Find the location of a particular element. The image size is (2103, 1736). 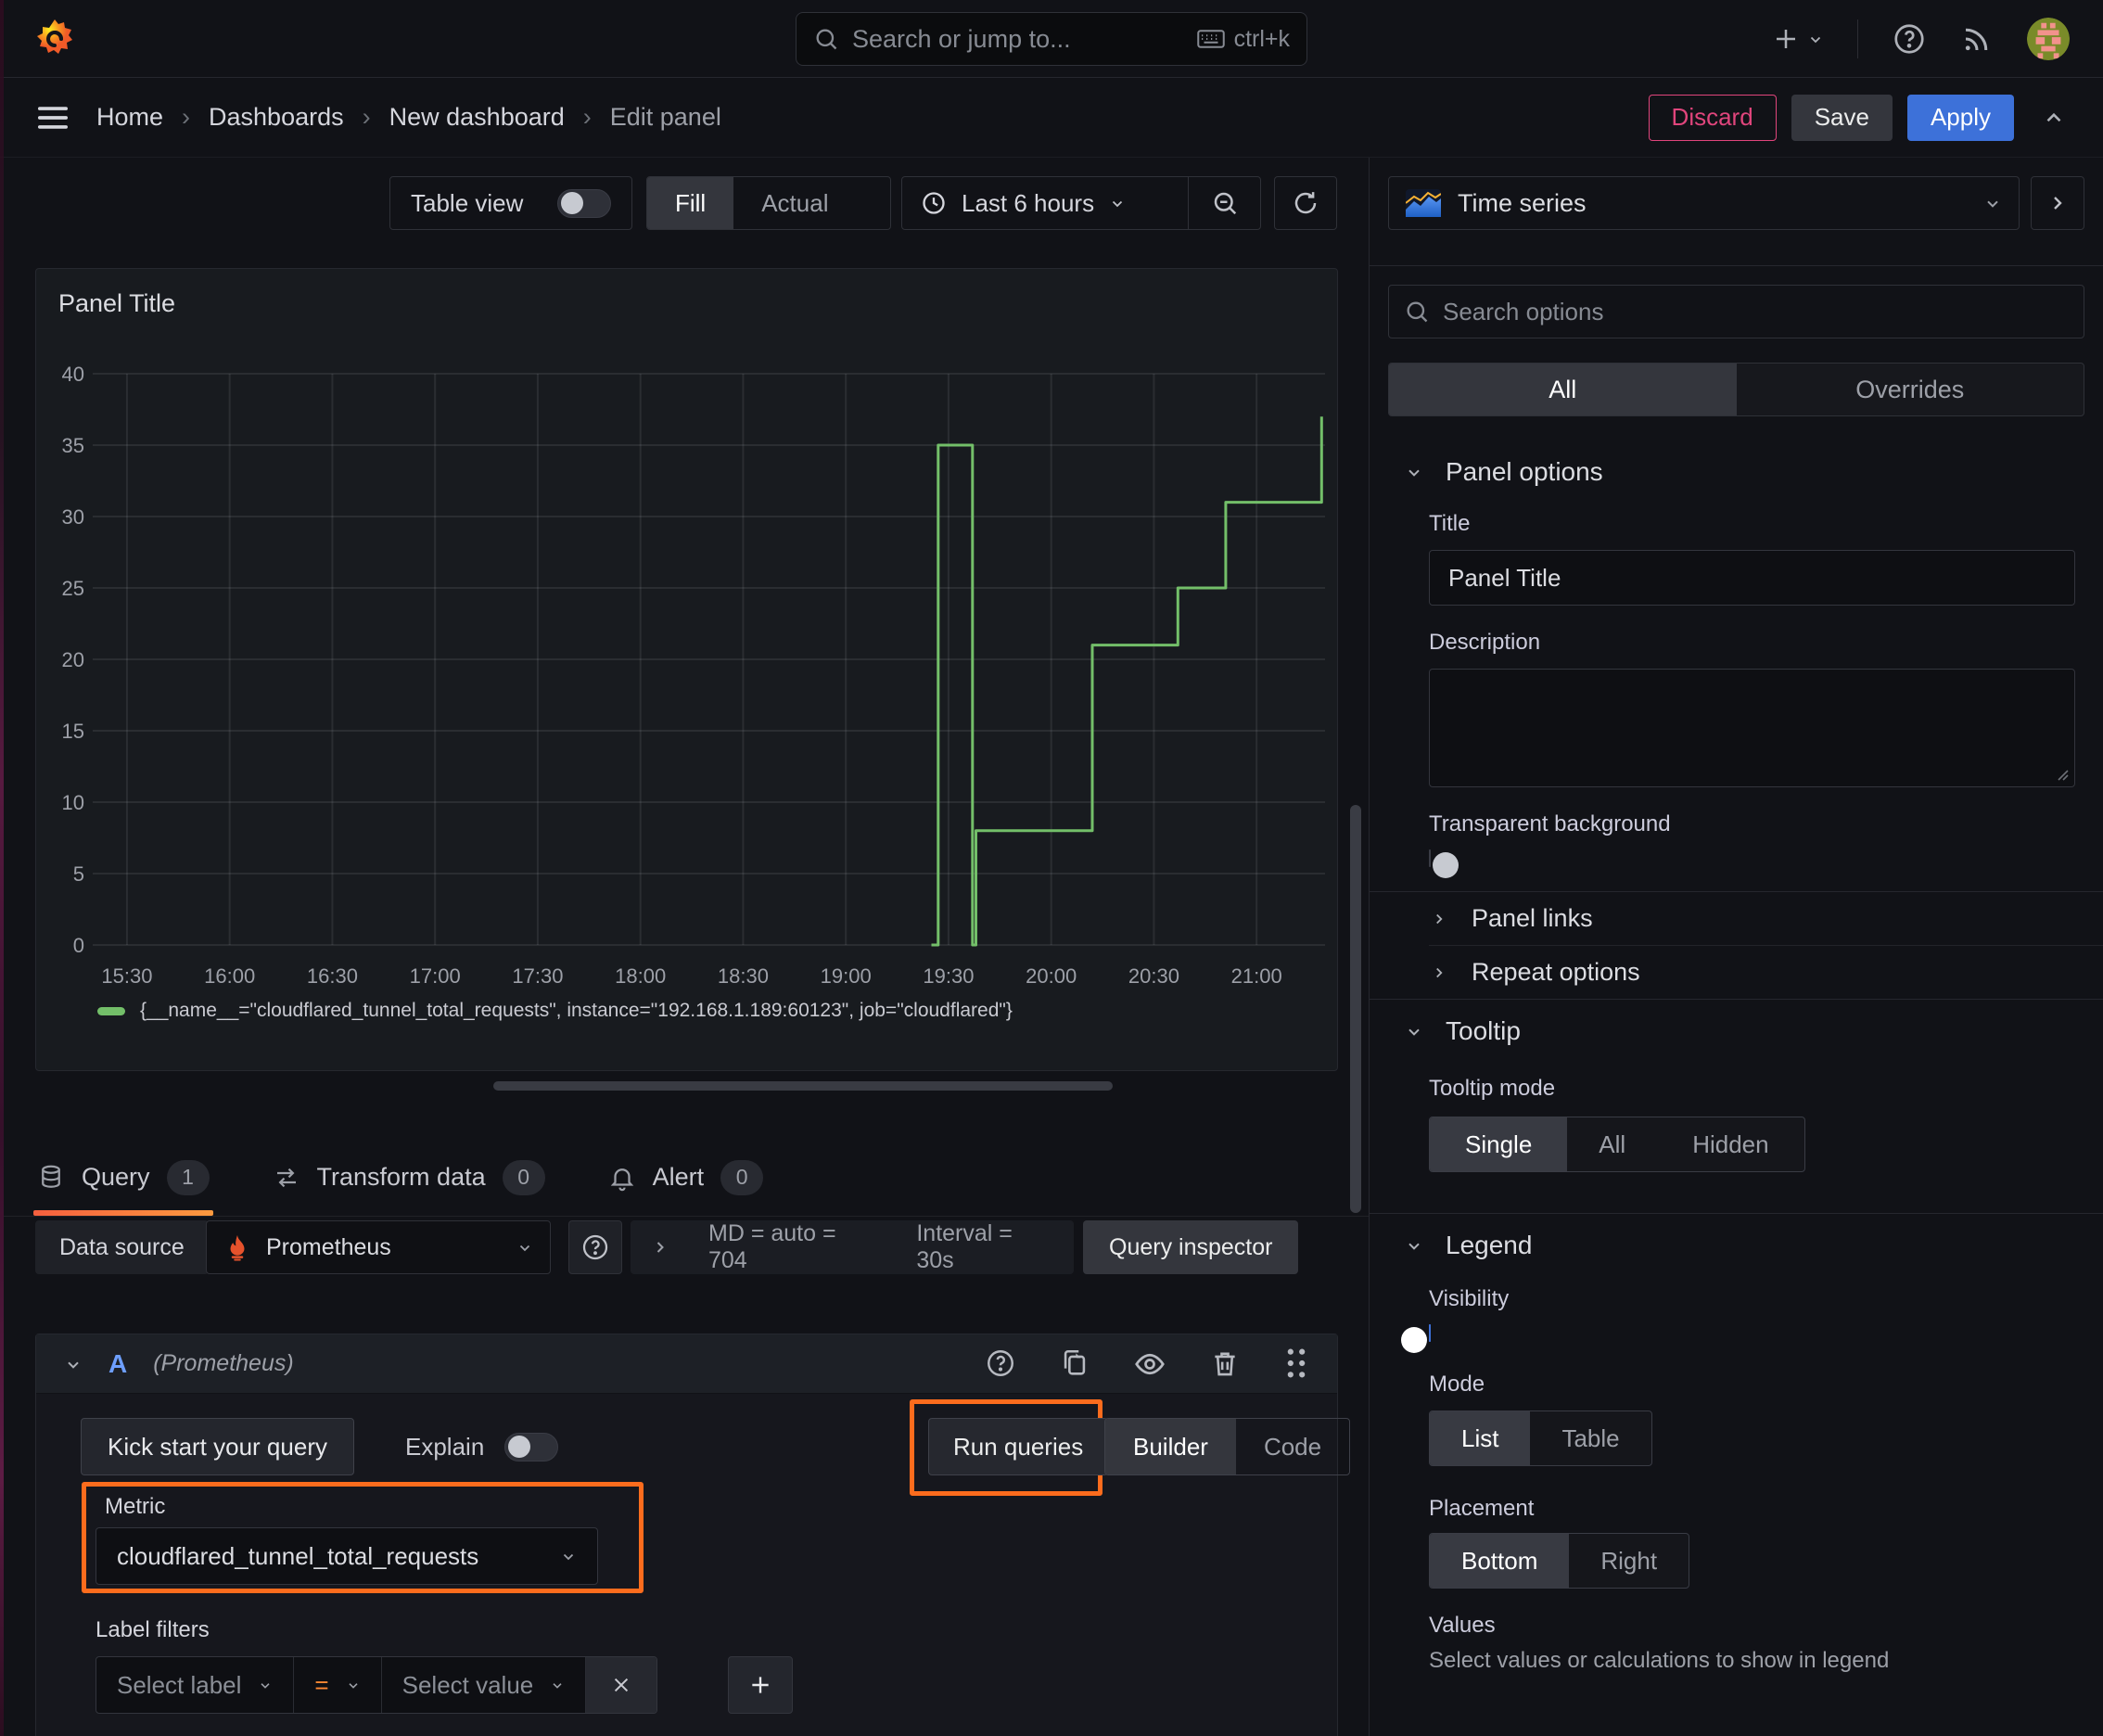

svg-text: 20 is located at coordinates (73, 659).